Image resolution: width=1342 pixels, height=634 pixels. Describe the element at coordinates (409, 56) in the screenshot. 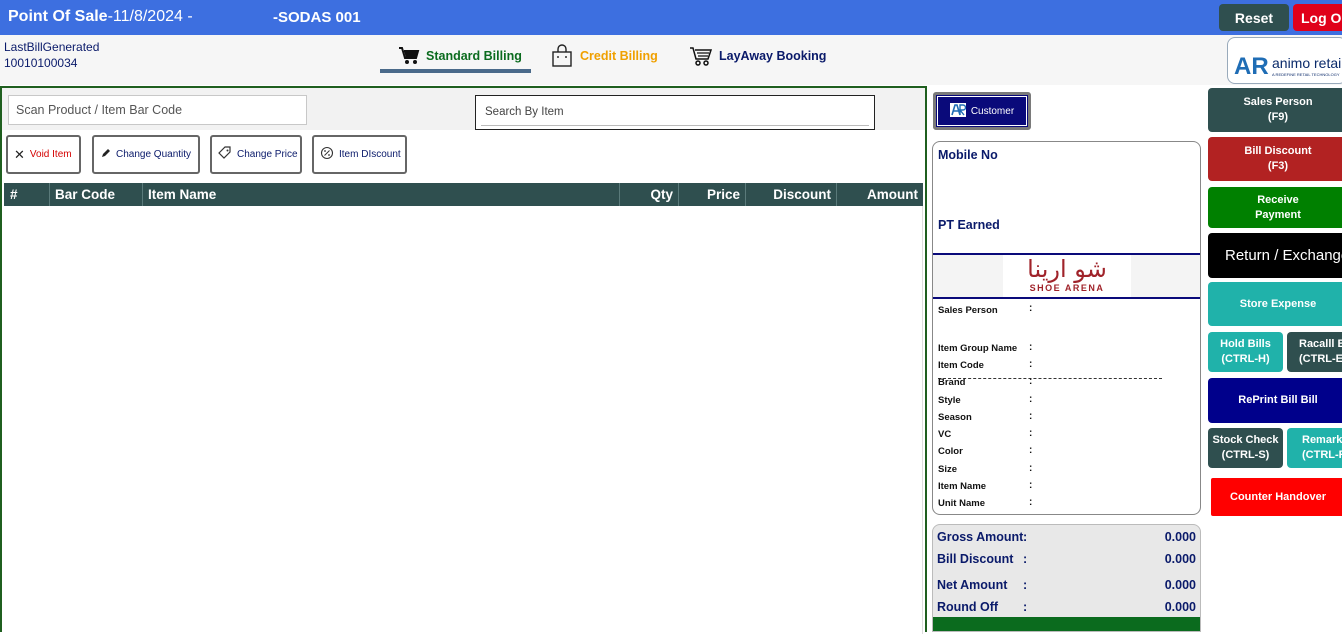

I see `cart-icon` at that location.